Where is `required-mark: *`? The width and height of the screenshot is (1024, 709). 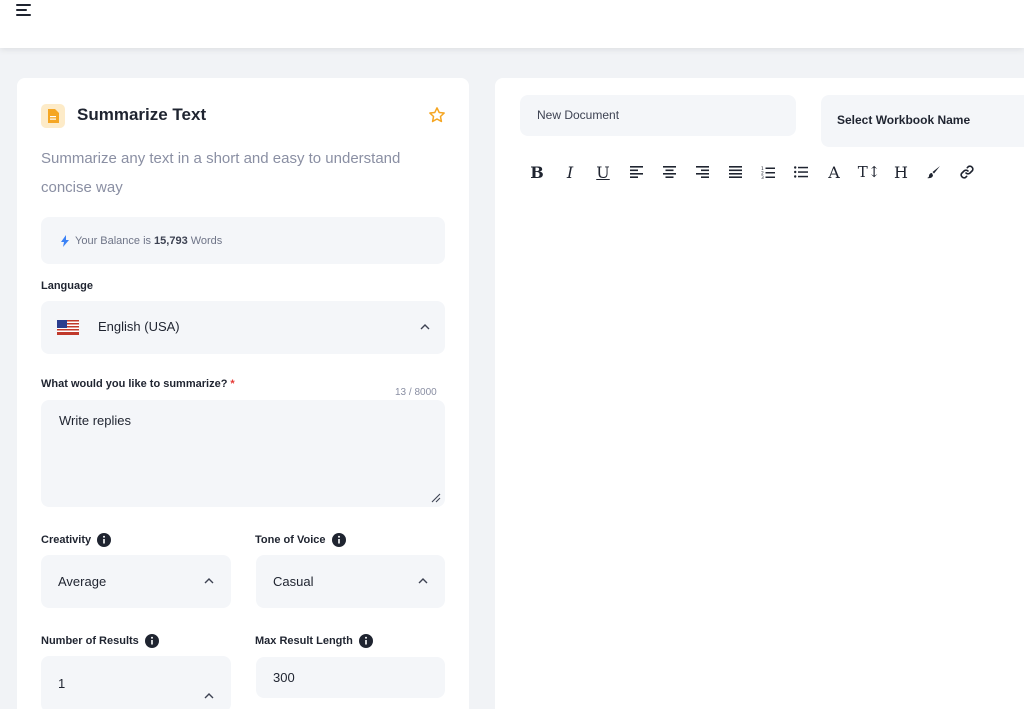
required-mark: * is located at coordinates (232, 384).